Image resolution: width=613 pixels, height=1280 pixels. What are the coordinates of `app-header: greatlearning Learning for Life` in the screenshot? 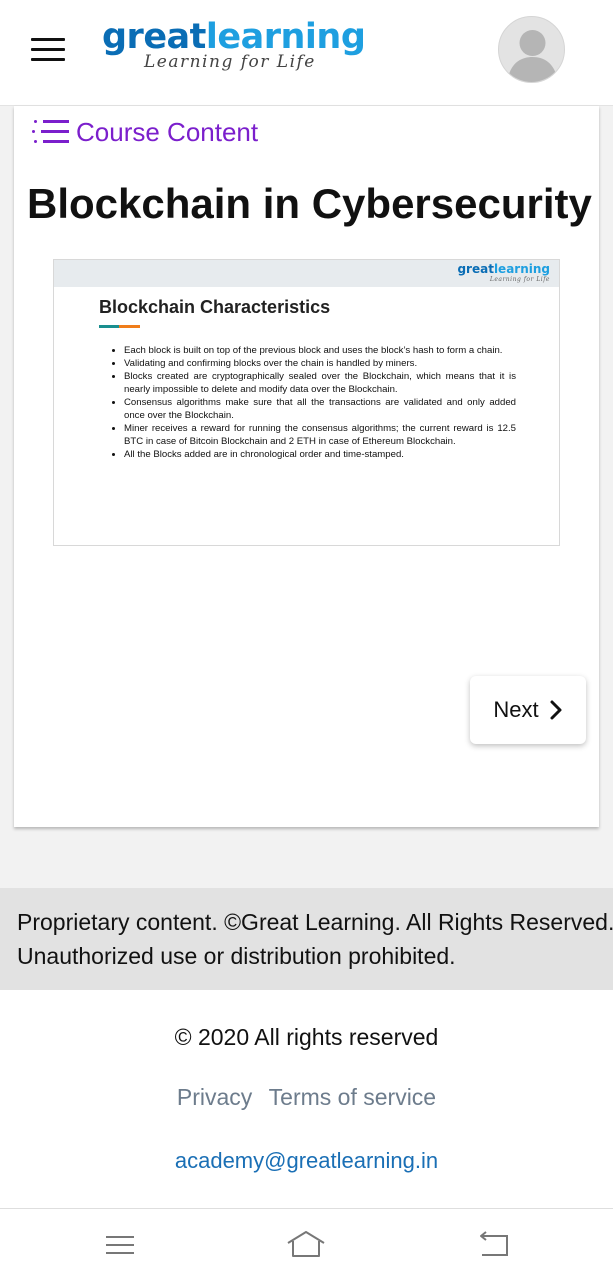 It's located at (306, 53).